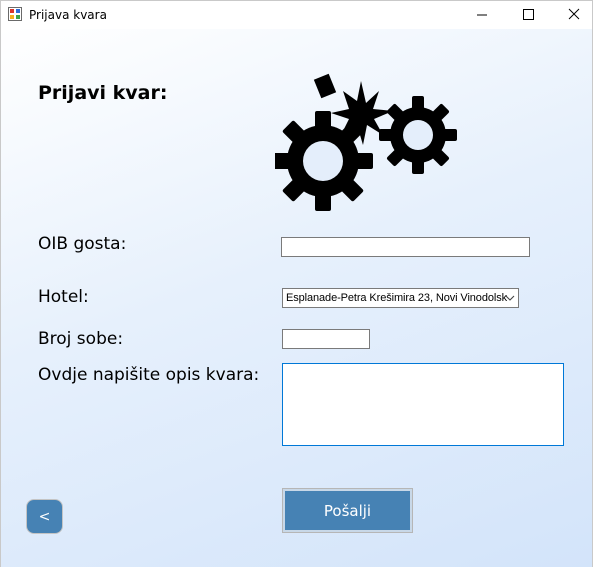  I want to click on oib-label: OIB gosta:, so click(82, 244).